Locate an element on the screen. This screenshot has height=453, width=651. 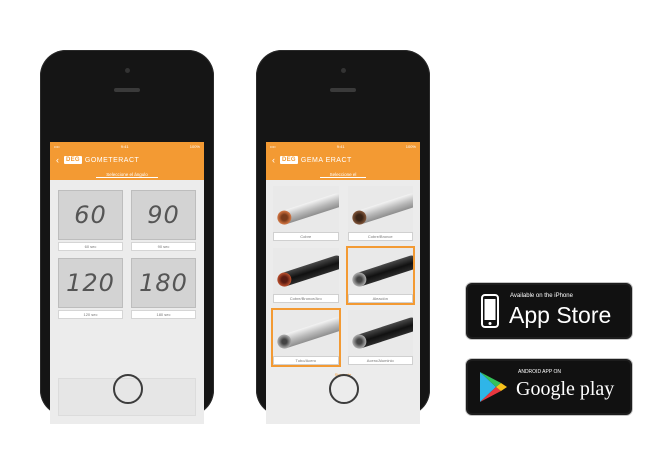
subtitle-bar: Seleccione el is located at coordinates (343, 175).